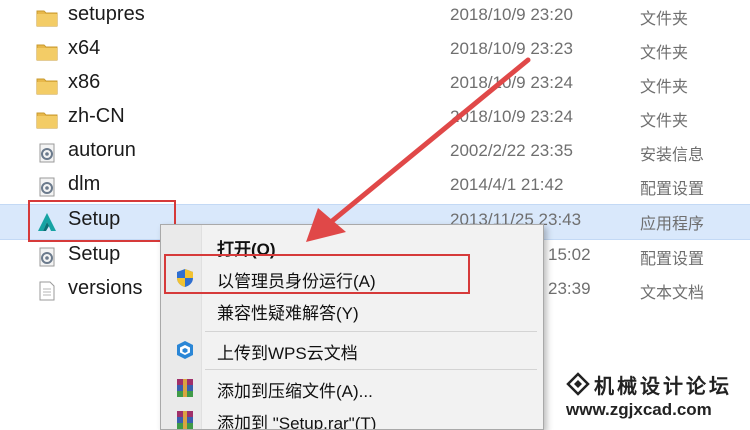 The image size is (750, 430). What do you see at coordinates (288, 313) in the screenshot?
I see `menu-item-label: 兼容性疑难解答(Y)` at bounding box center [288, 313].